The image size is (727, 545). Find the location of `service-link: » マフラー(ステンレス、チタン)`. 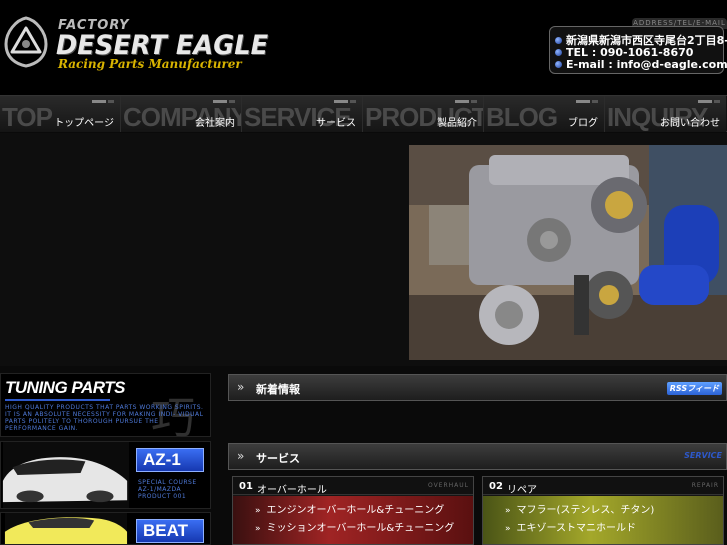

service-link: » マフラー(ステンレス、チタン) is located at coordinates (579, 508).